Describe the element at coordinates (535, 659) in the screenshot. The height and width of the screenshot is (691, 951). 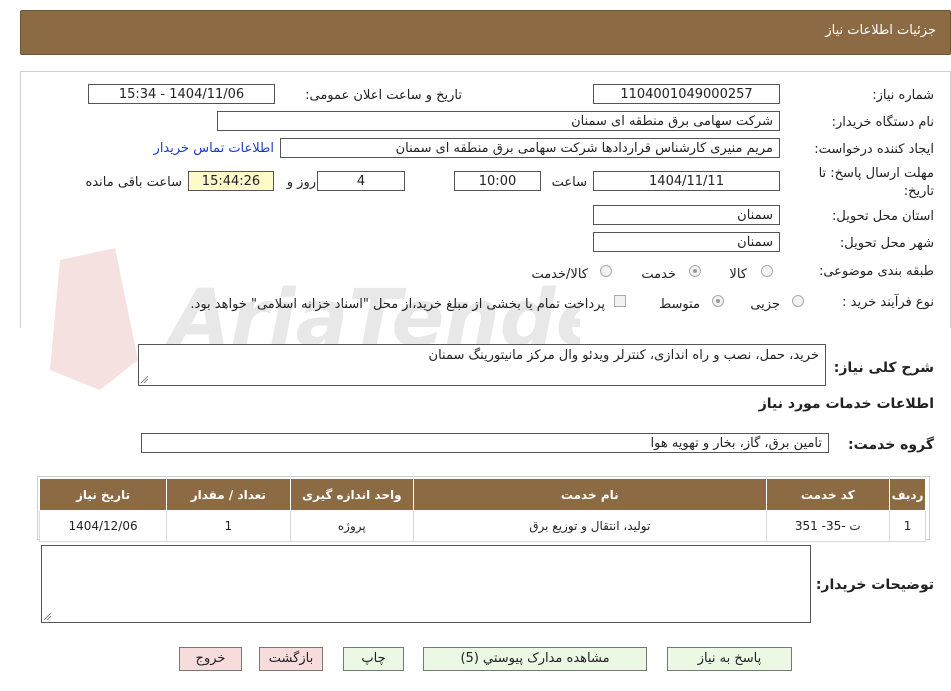
I see `view-attachments-button: مشاهده مدارک پیوستي (5)` at that location.